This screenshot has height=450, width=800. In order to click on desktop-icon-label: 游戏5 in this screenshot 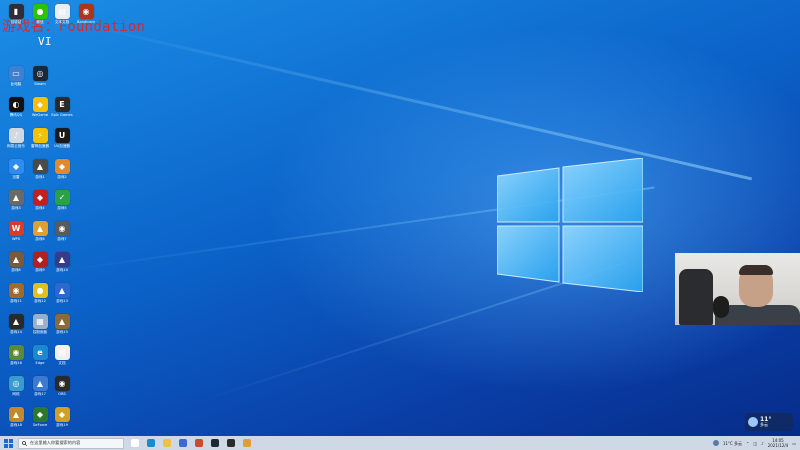, I will do `click(62, 208)`.